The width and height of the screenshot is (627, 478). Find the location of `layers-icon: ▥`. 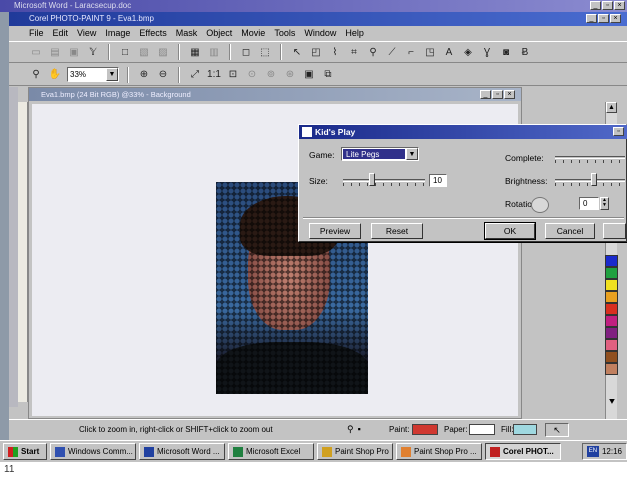

layers-icon: ▥ is located at coordinates (214, 52).